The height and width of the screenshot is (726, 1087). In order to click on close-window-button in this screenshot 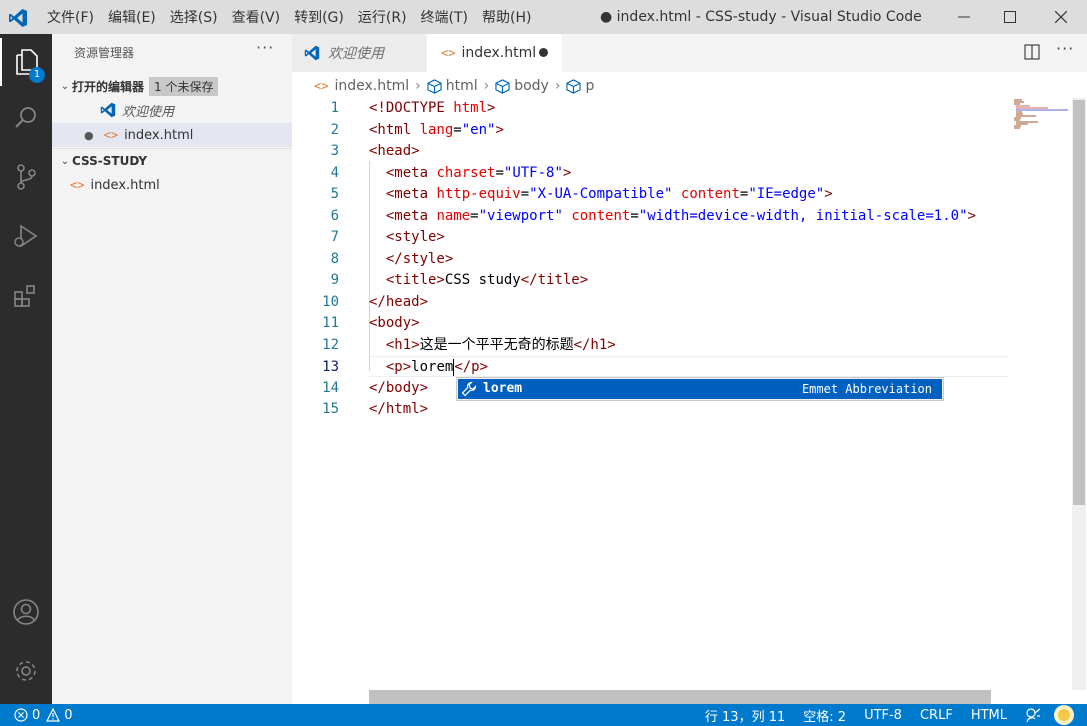, I will do `click(1061, 17)`.